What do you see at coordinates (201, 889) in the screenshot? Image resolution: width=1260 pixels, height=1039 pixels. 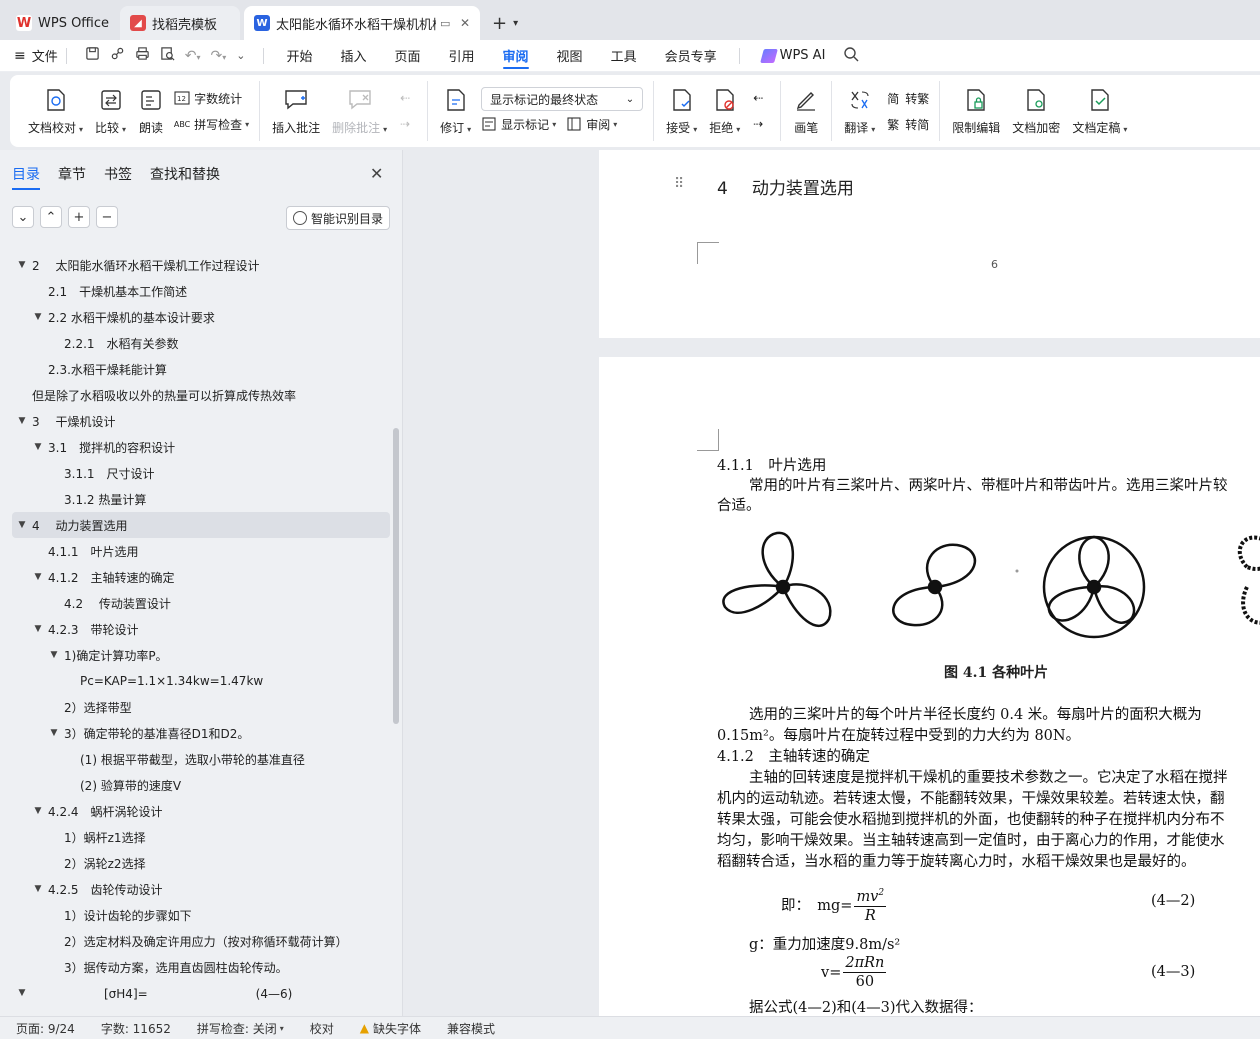 I see `toc-item: ▼ 4.2.5 齿轮传动设计` at bounding box center [201, 889].